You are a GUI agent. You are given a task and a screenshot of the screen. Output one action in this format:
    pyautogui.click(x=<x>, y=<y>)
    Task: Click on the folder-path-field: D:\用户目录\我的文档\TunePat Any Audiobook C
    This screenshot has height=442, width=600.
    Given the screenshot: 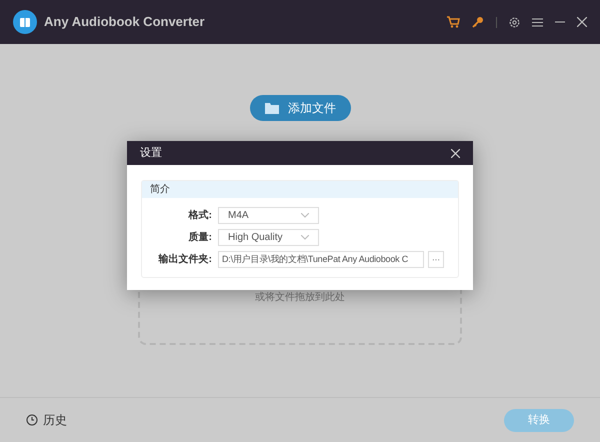 What is the action you would take?
    pyautogui.click(x=321, y=259)
    